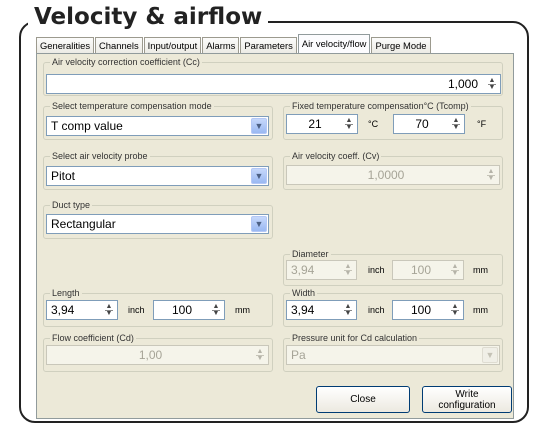  I want to click on temp-mode-label: Select temperature compensation mode, so click(132, 106).